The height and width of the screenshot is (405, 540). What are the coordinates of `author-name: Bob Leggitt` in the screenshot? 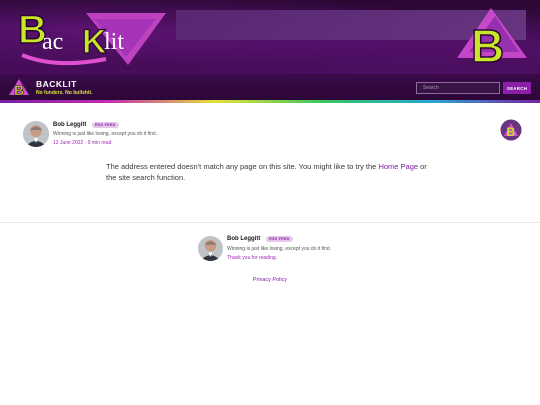 It's located at (69, 125).